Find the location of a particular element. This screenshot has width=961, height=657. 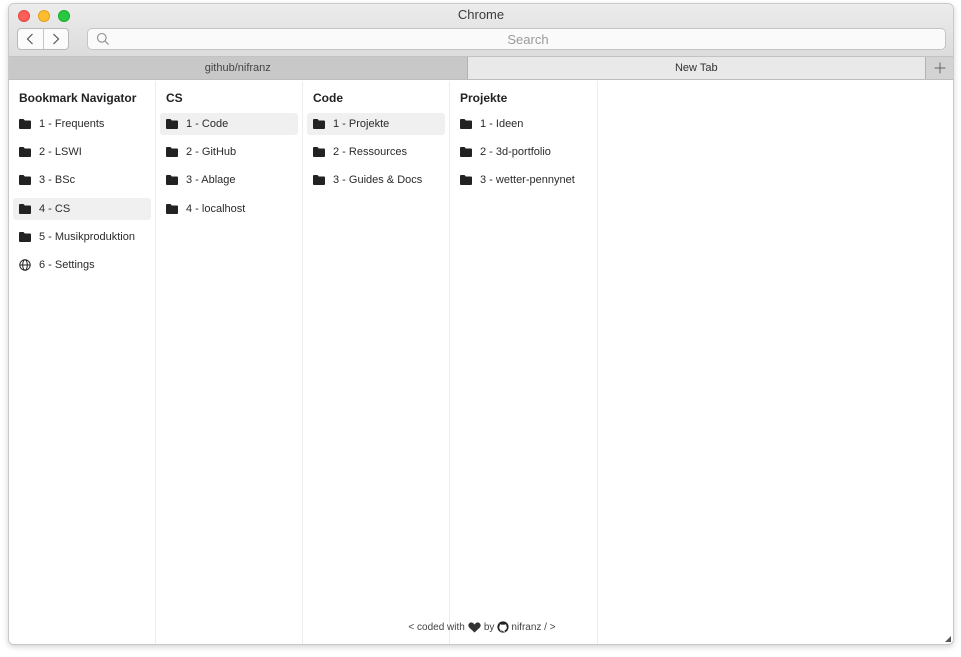

tab-new-tab: New Tab is located at coordinates (696, 68).